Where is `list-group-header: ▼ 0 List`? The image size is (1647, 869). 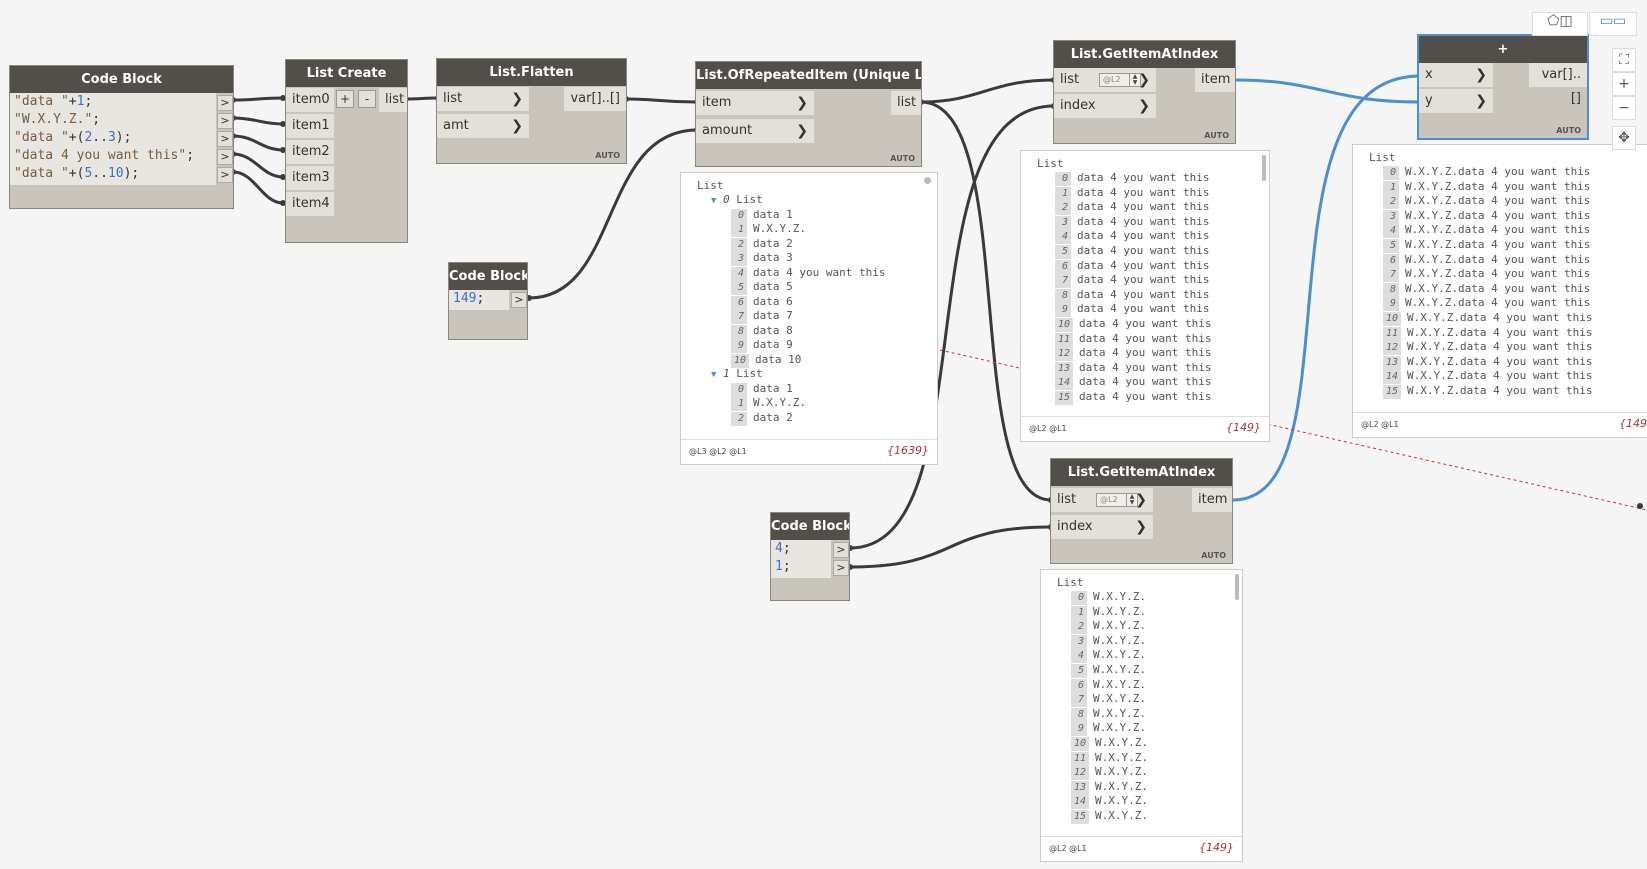
list-group-header: ▼ 0 List is located at coordinates (737, 200).